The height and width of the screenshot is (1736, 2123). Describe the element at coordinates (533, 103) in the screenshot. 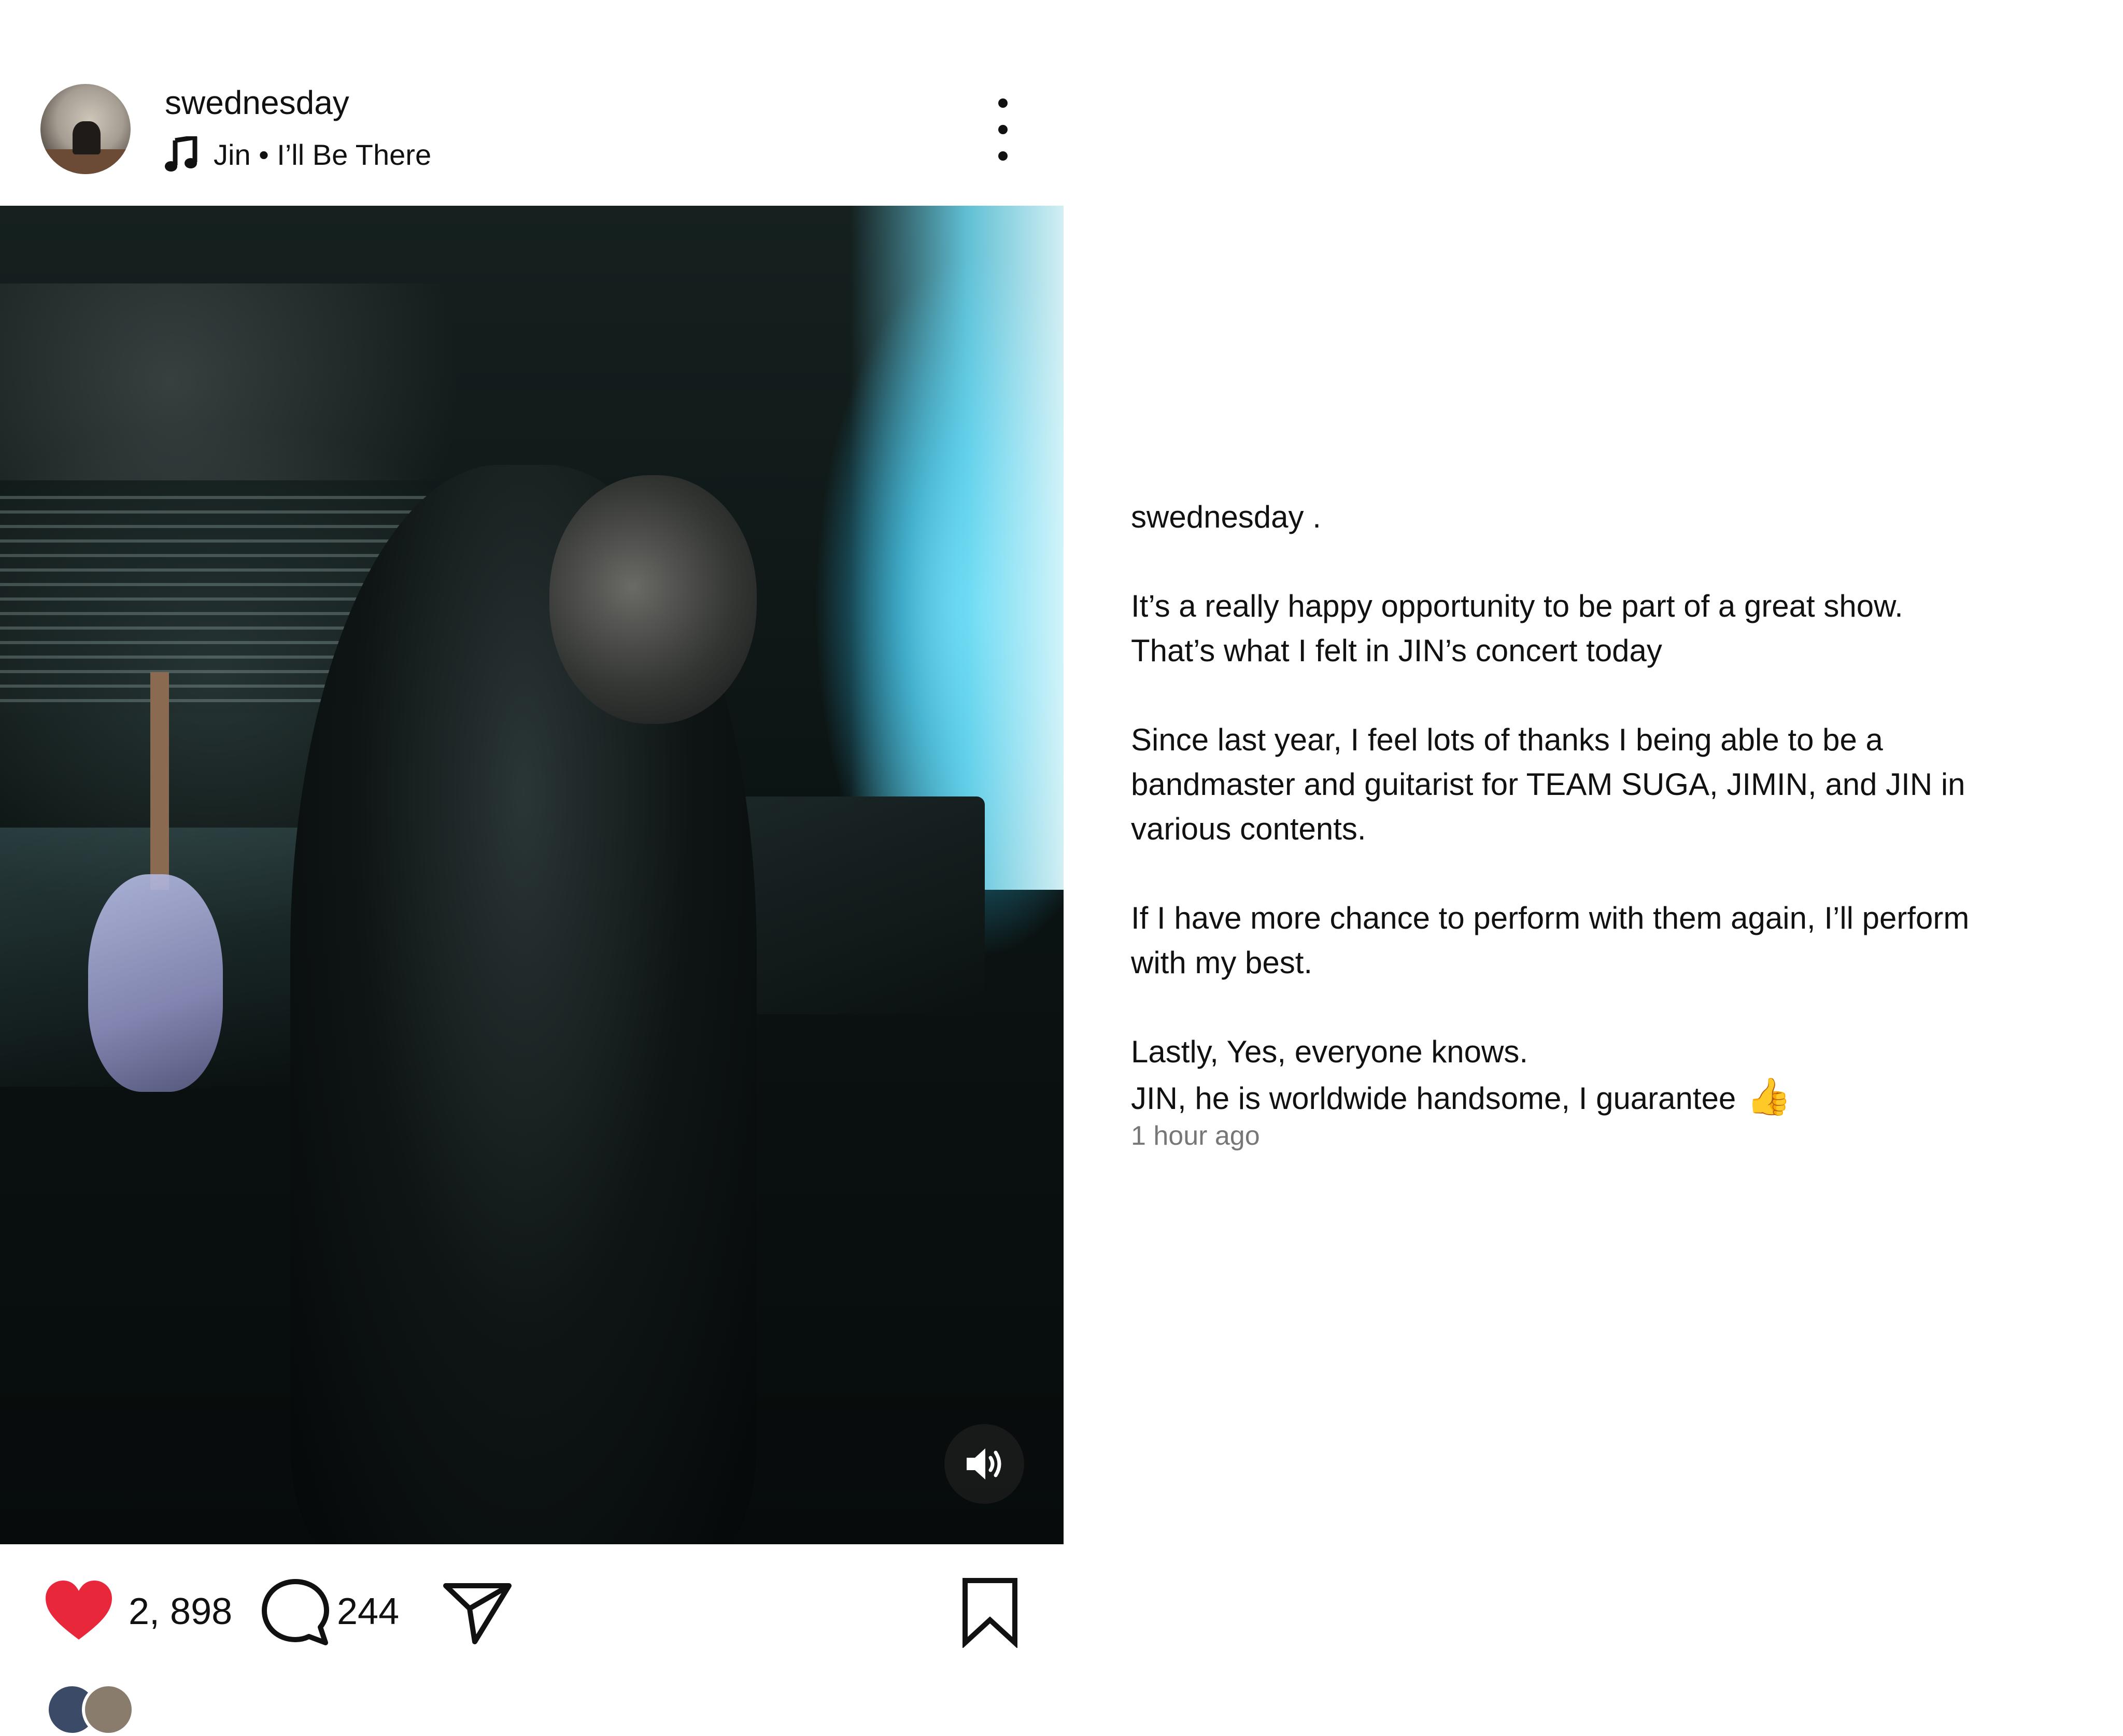

I see `post-header: swednesday Jin • I’ll Be There` at that location.